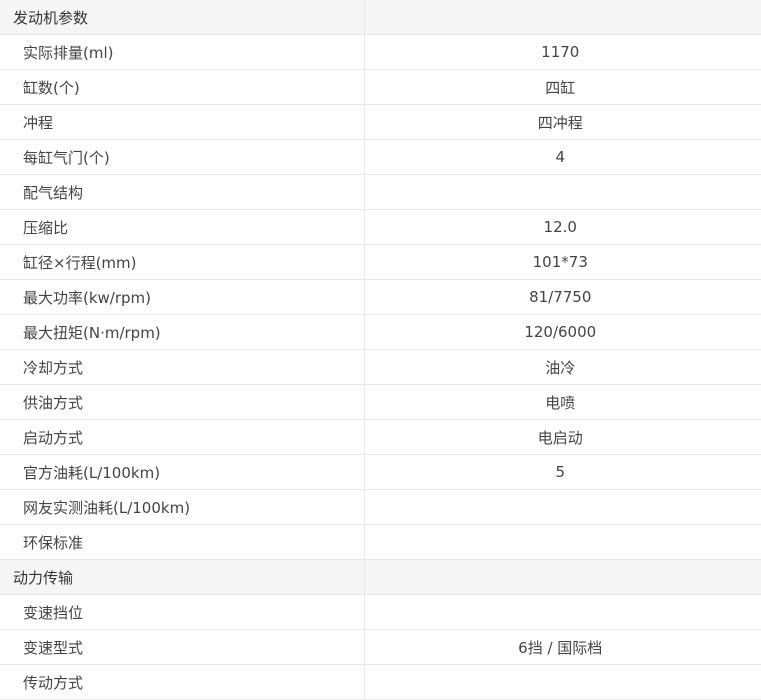 The image size is (761, 700). I want to click on spec-label: 冲程, so click(182, 122).